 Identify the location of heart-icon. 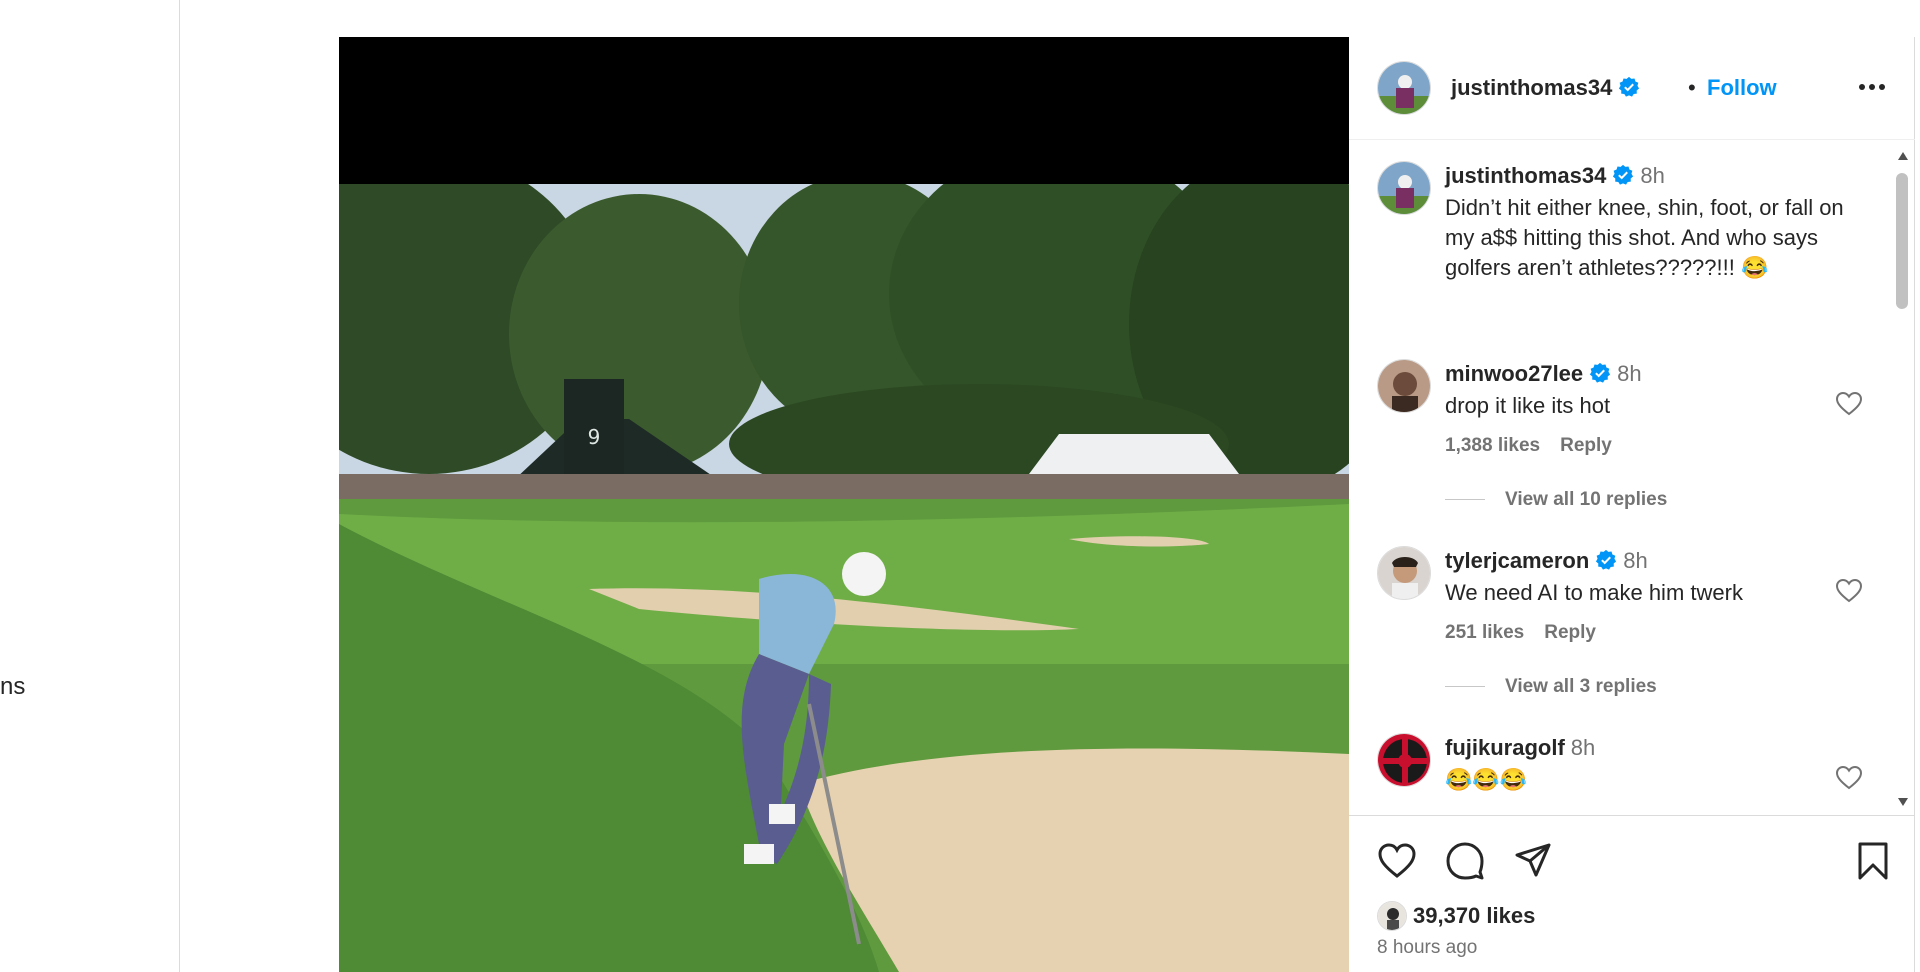
(1397, 861).